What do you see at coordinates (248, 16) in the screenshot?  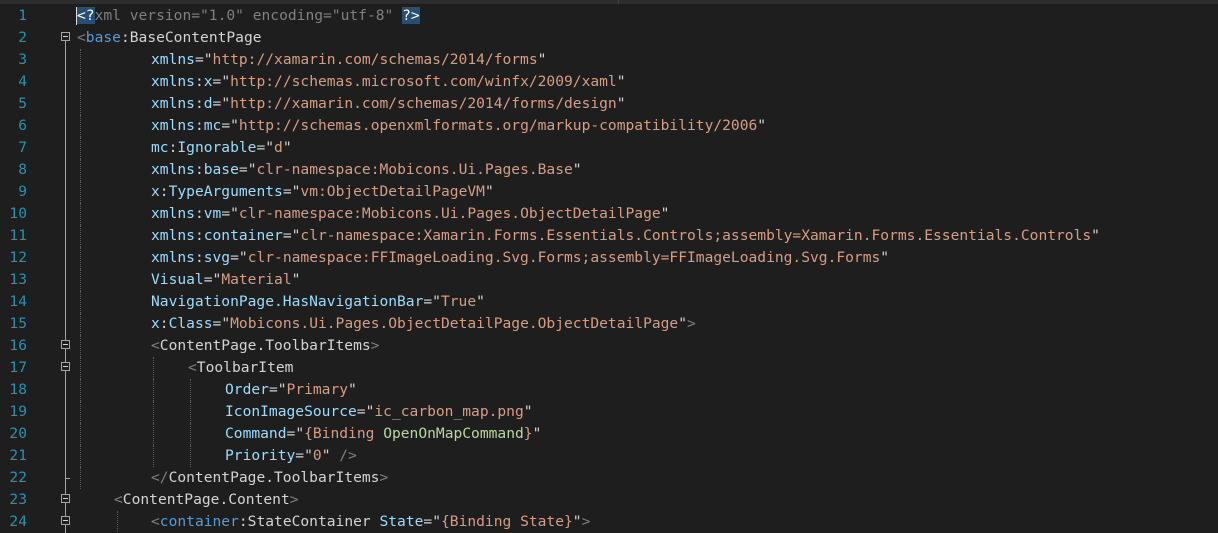 I see `code-text: <?xml version="1.0" encoding="utf-8" ?>` at bounding box center [248, 16].